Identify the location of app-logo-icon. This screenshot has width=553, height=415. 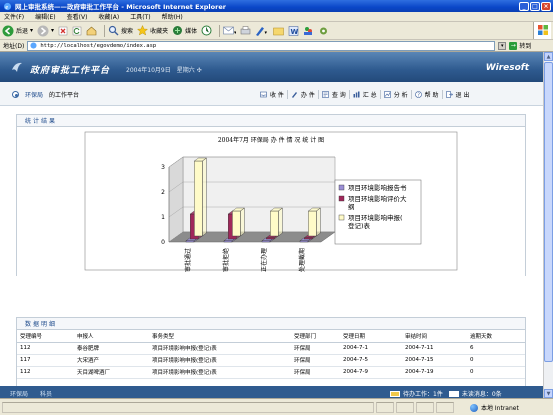
(17, 67).